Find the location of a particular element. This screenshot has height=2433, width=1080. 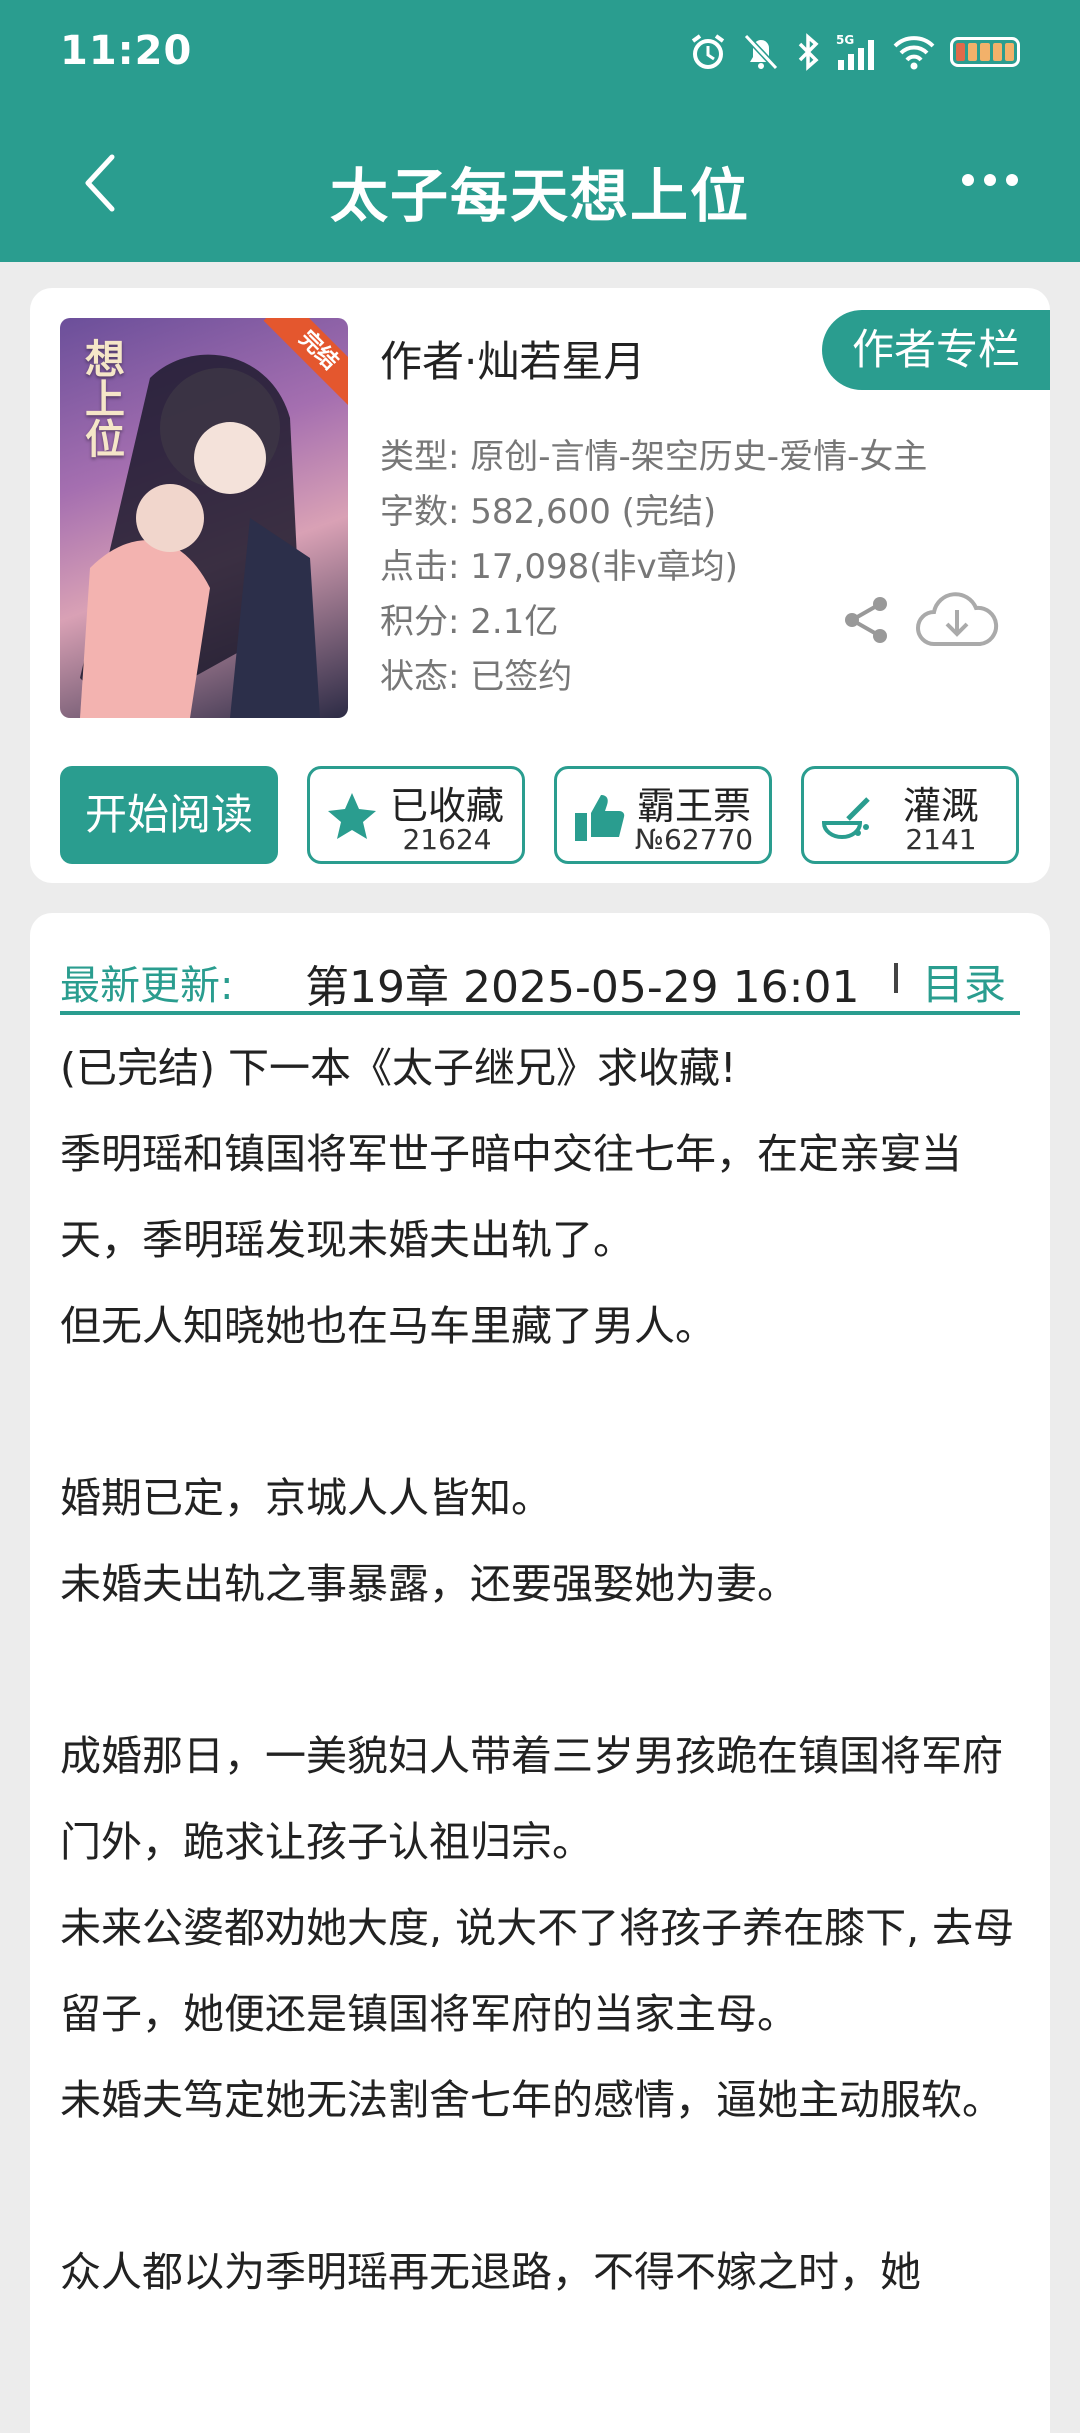

battery-icon is located at coordinates (985, 52).